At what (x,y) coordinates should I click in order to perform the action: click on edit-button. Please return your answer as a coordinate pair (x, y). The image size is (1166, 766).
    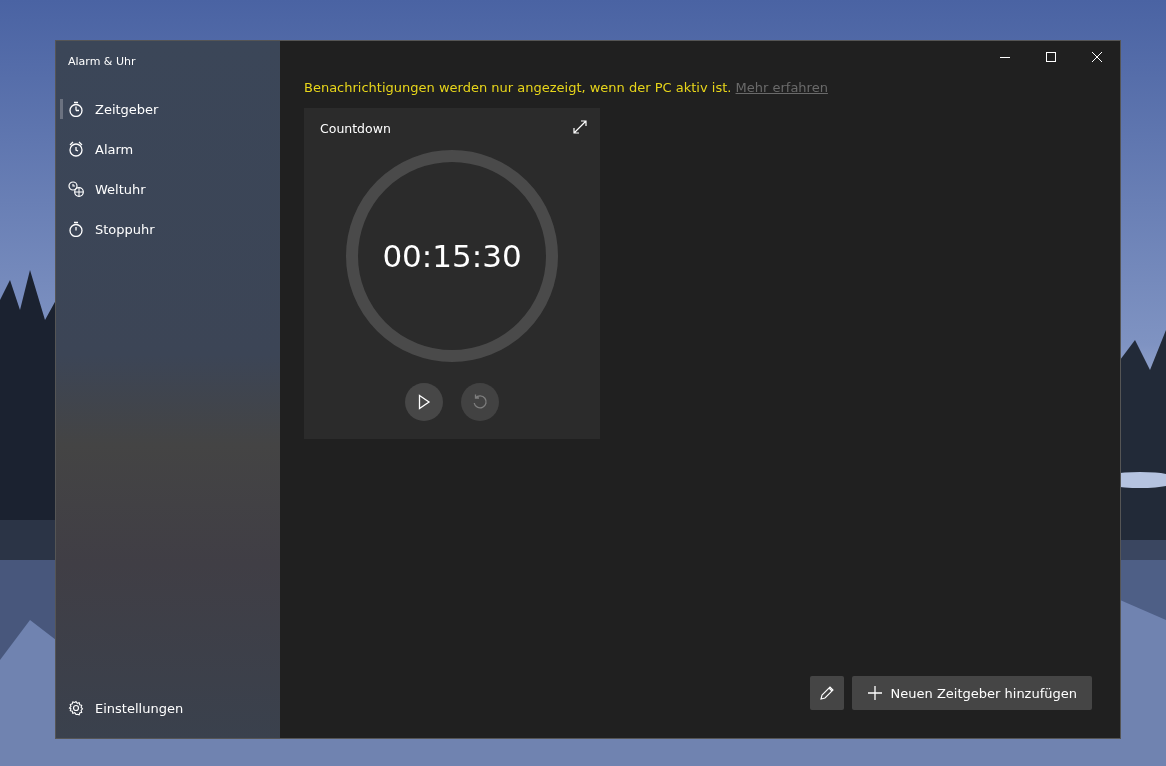
    Looking at the image, I should click on (826, 693).